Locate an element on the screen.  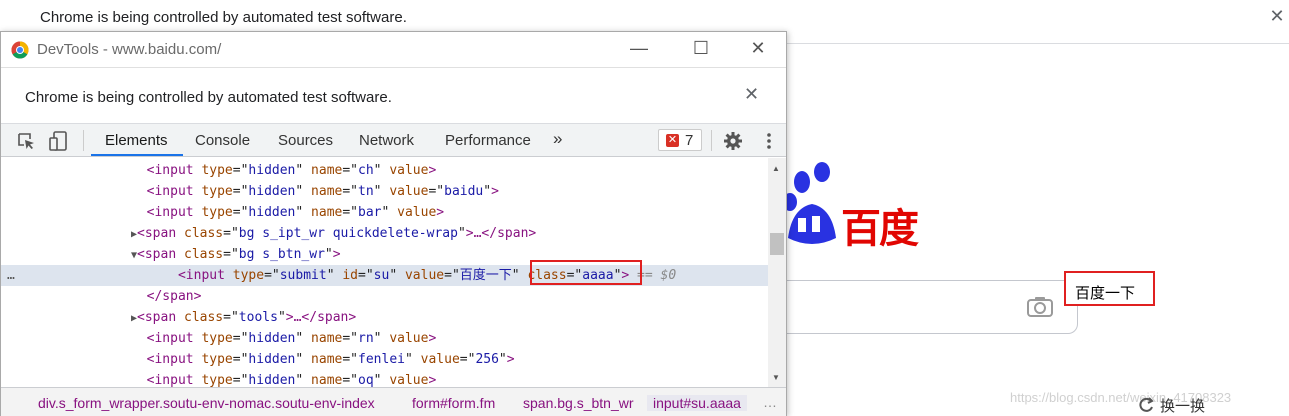
breadcrumb-item-selected: input#su.aaaa is located at coordinates (697, 403).